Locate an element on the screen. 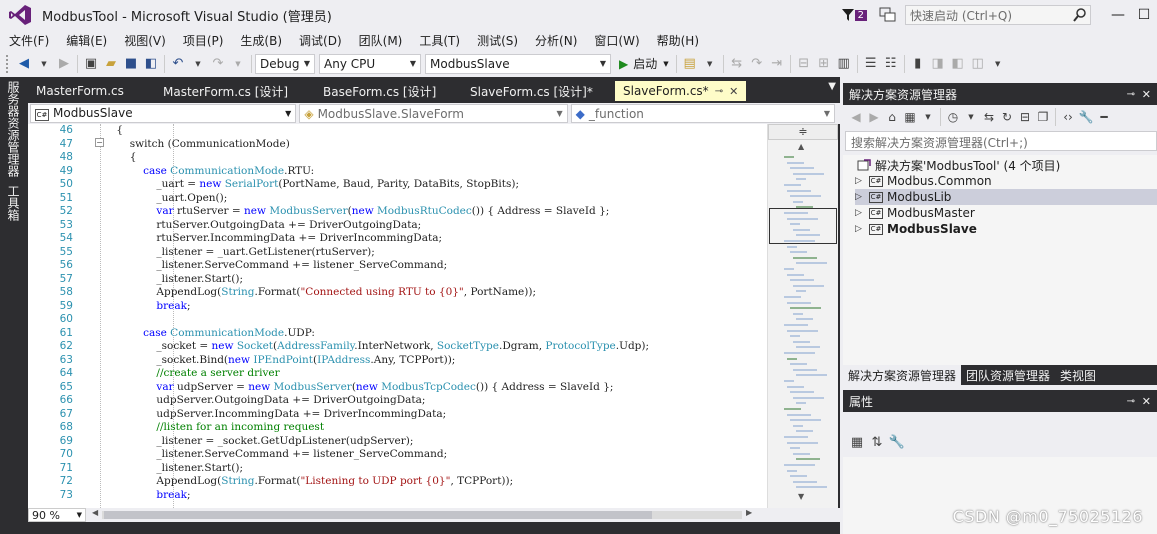  toolbox-tab: 工具箱 is located at coordinates (13, 203).